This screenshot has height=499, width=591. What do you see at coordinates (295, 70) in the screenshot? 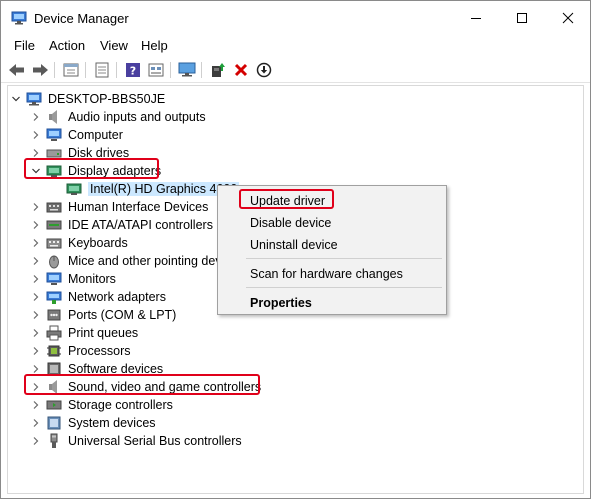
I see `toolbar: ?` at bounding box center [295, 70].